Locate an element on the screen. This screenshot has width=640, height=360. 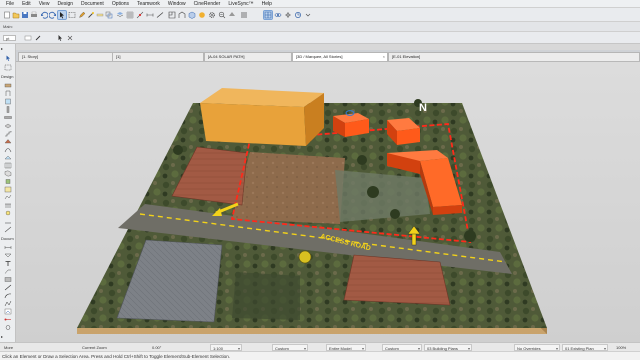
pen-set-icon is located at coordinates (244, 15).